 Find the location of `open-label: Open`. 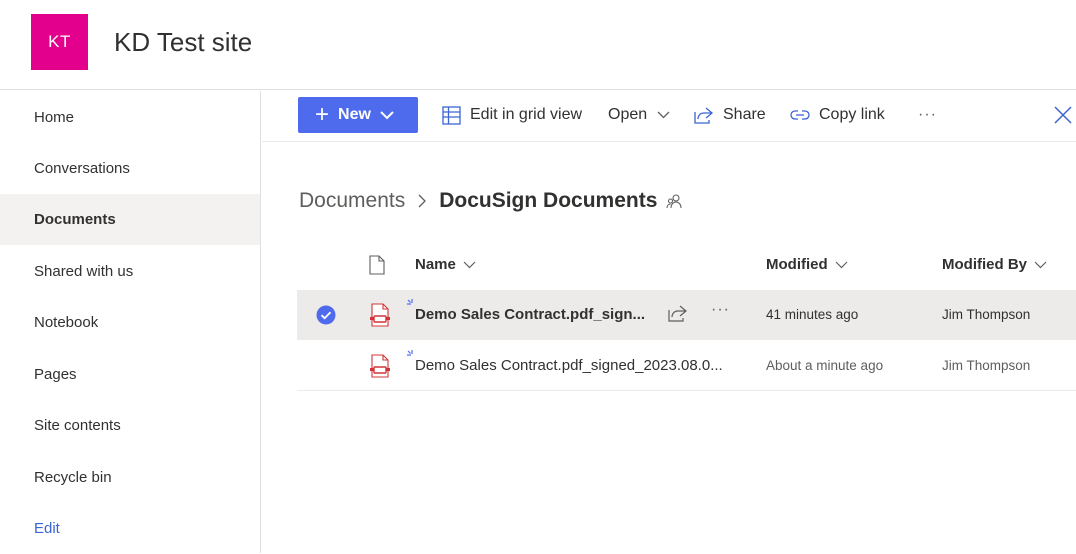

open-label: Open is located at coordinates (628, 114).